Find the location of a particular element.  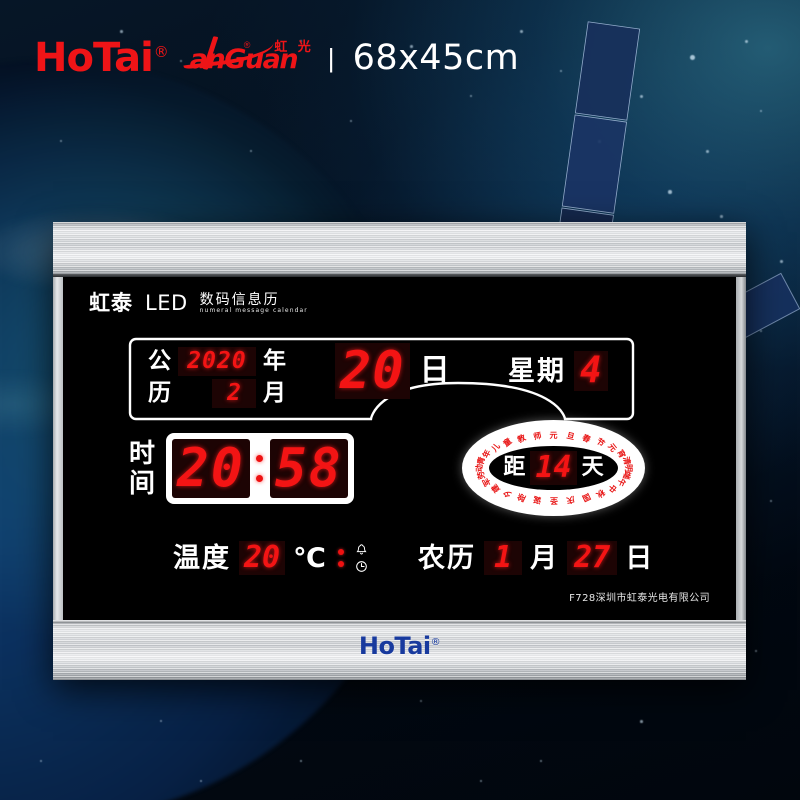

bell-icon is located at coordinates (361, 549).